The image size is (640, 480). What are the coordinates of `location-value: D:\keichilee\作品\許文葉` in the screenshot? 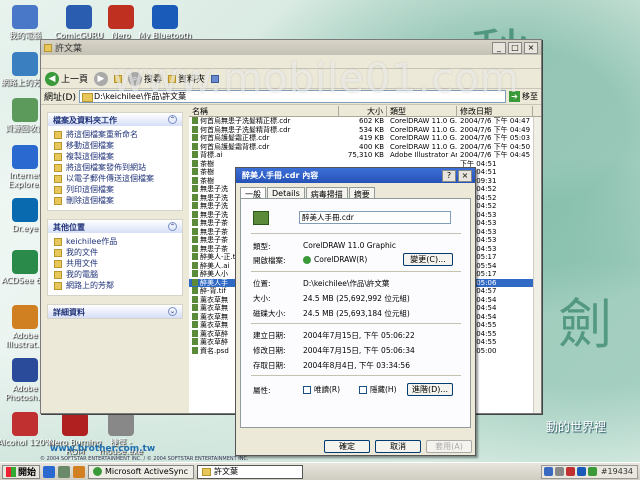 It's located at (346, 283).